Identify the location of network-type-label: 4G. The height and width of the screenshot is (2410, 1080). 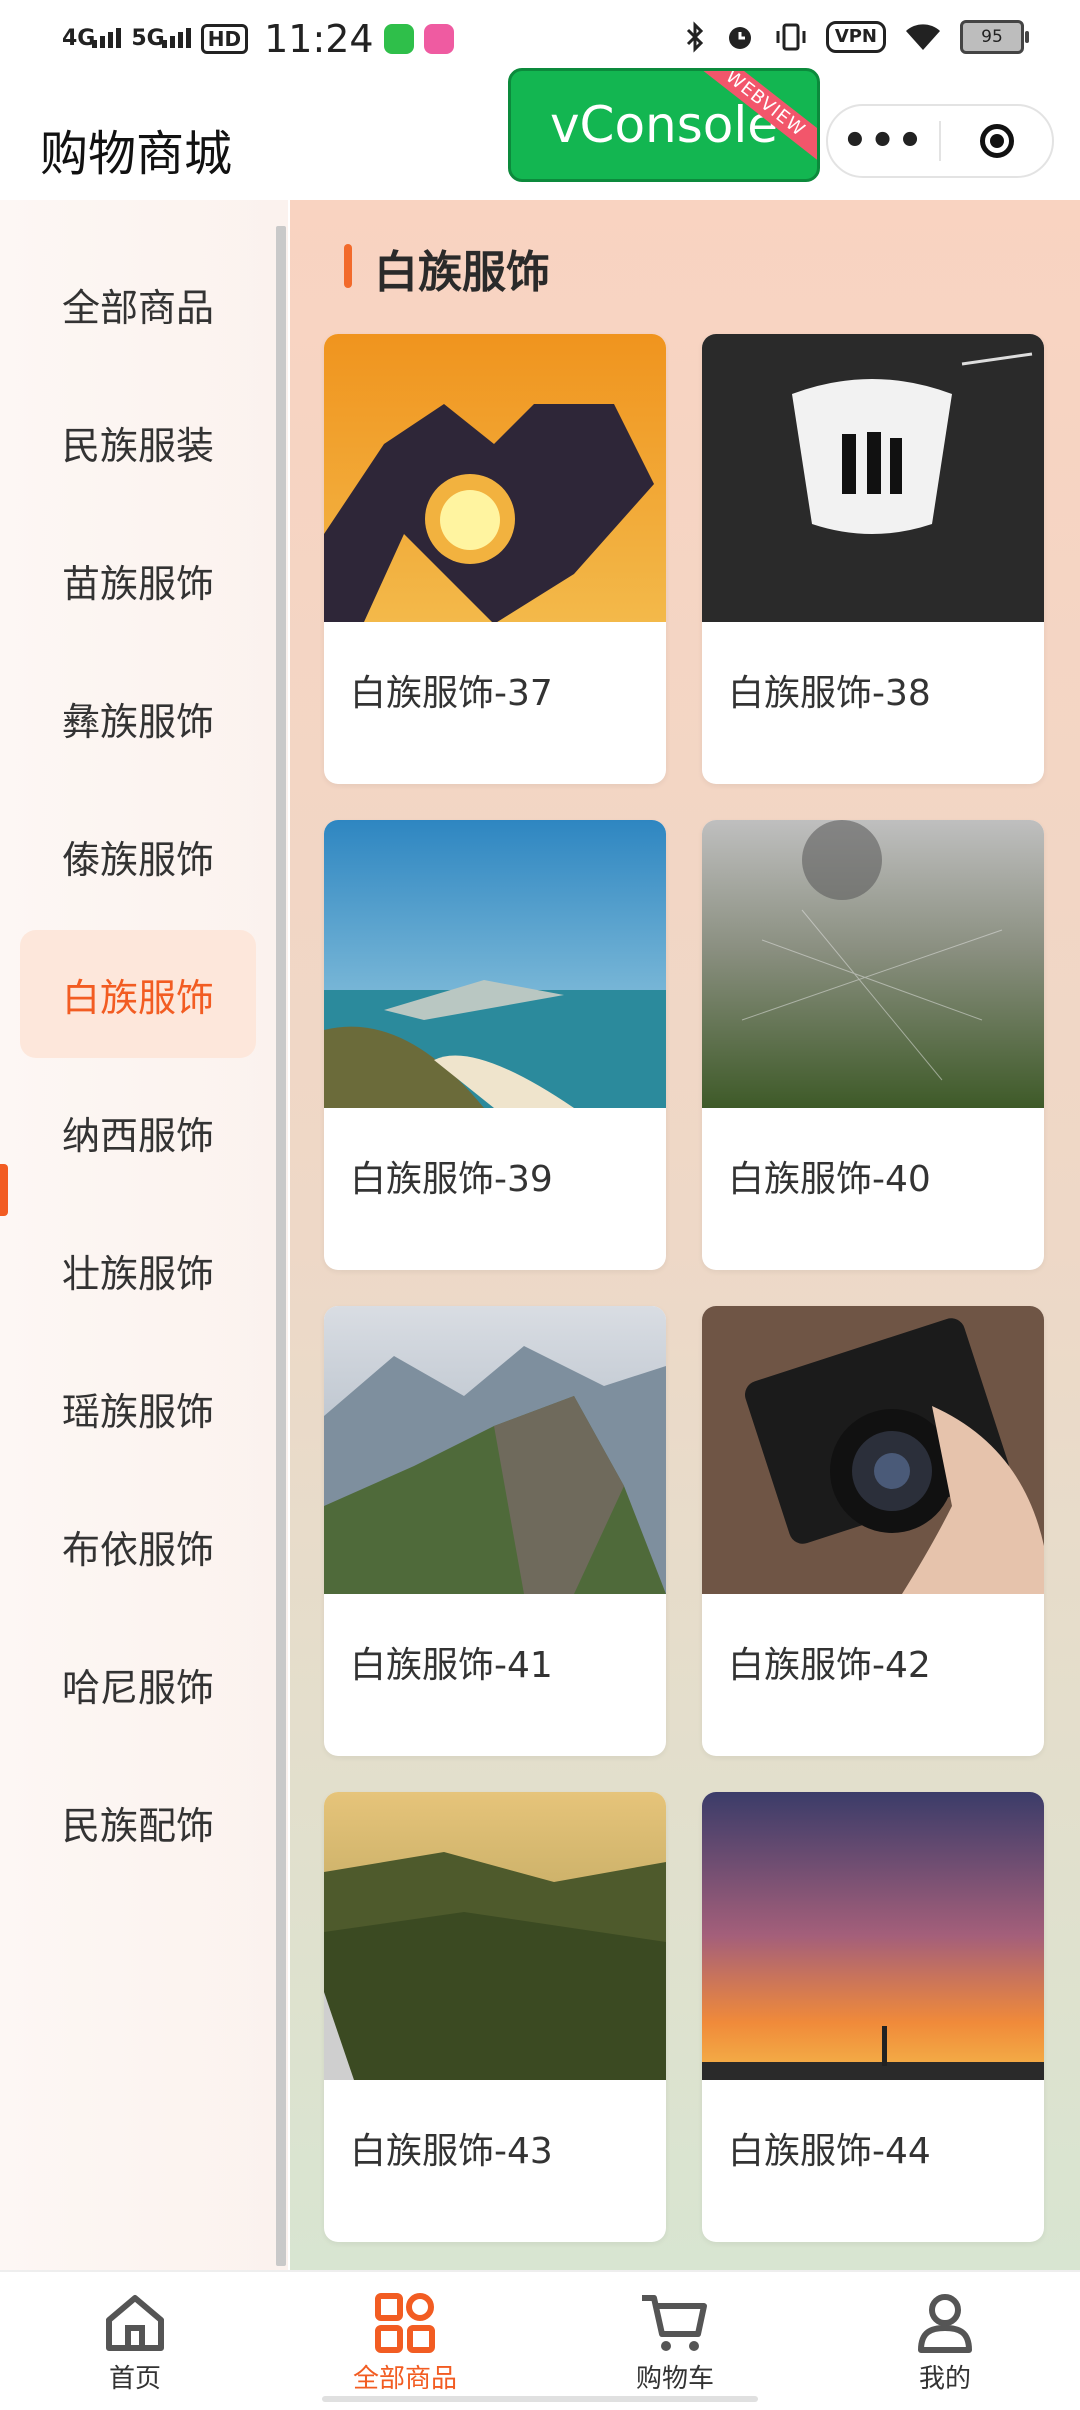
(79, 38).